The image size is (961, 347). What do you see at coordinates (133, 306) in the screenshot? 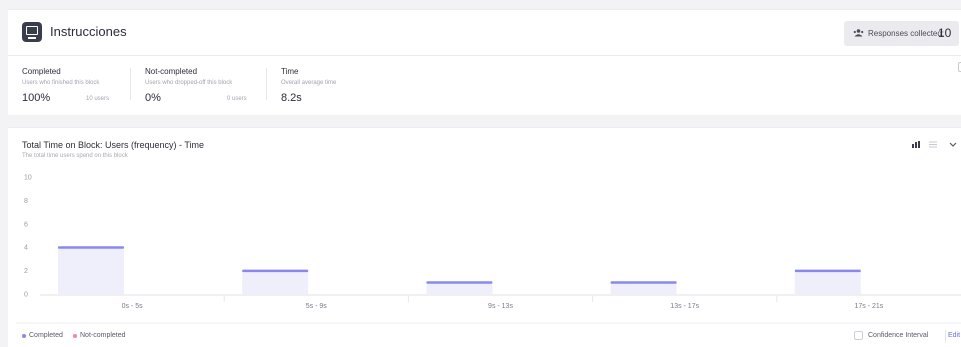
I see `x-tick-label: 0s - 5s` at bounding box center [133, 306].